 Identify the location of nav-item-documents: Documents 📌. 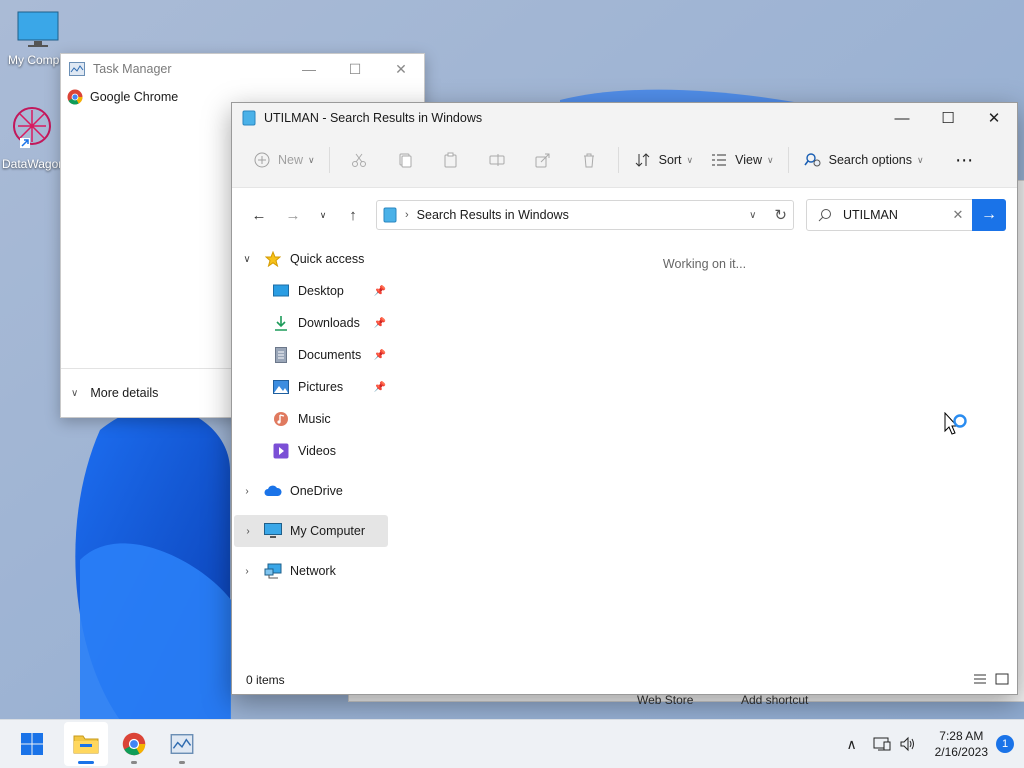
(311, 355).